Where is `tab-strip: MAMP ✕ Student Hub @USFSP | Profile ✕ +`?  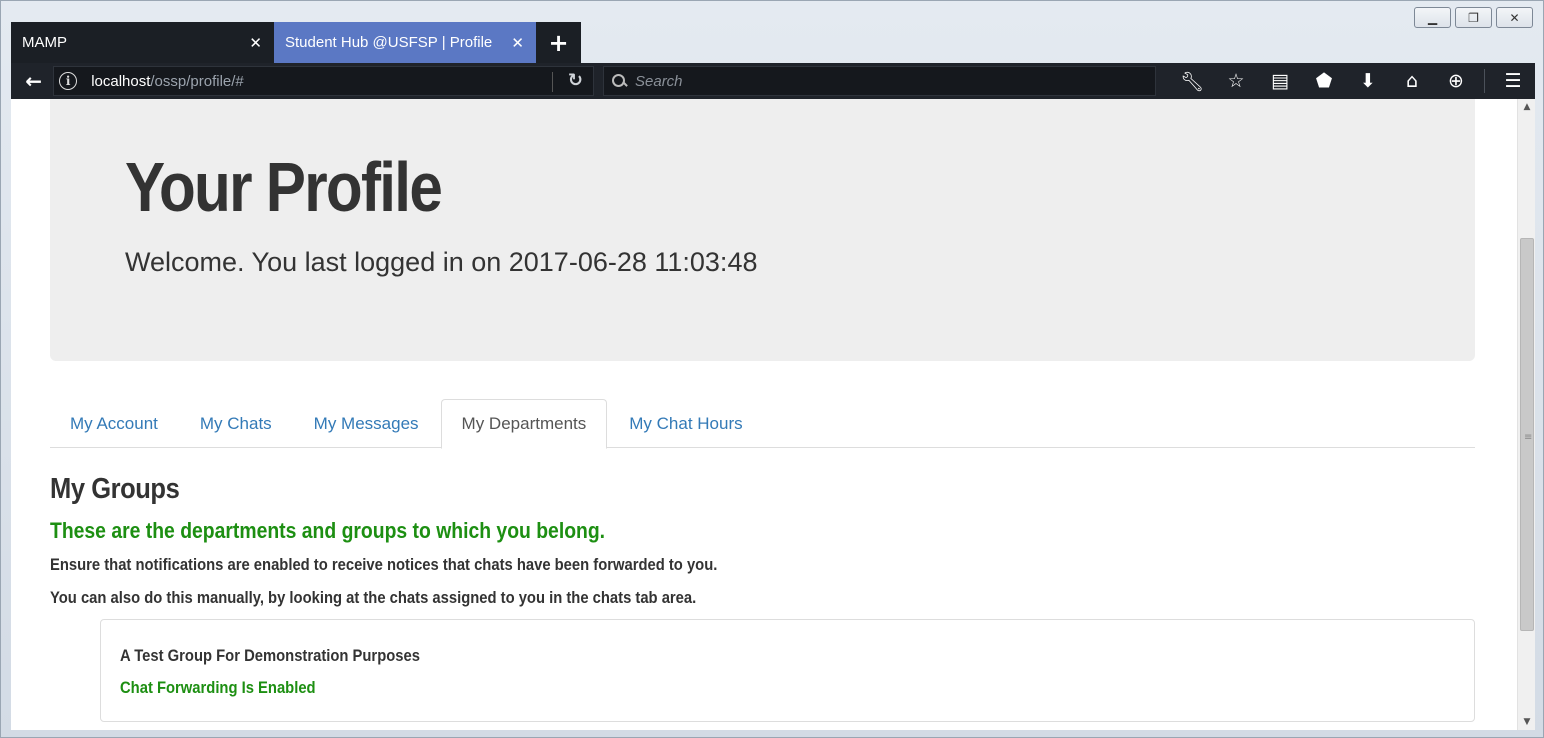
tab-strip: MAMP ✕ Student Hub @USFSP | Profile ✕ + is located at coordinates (296, 42).